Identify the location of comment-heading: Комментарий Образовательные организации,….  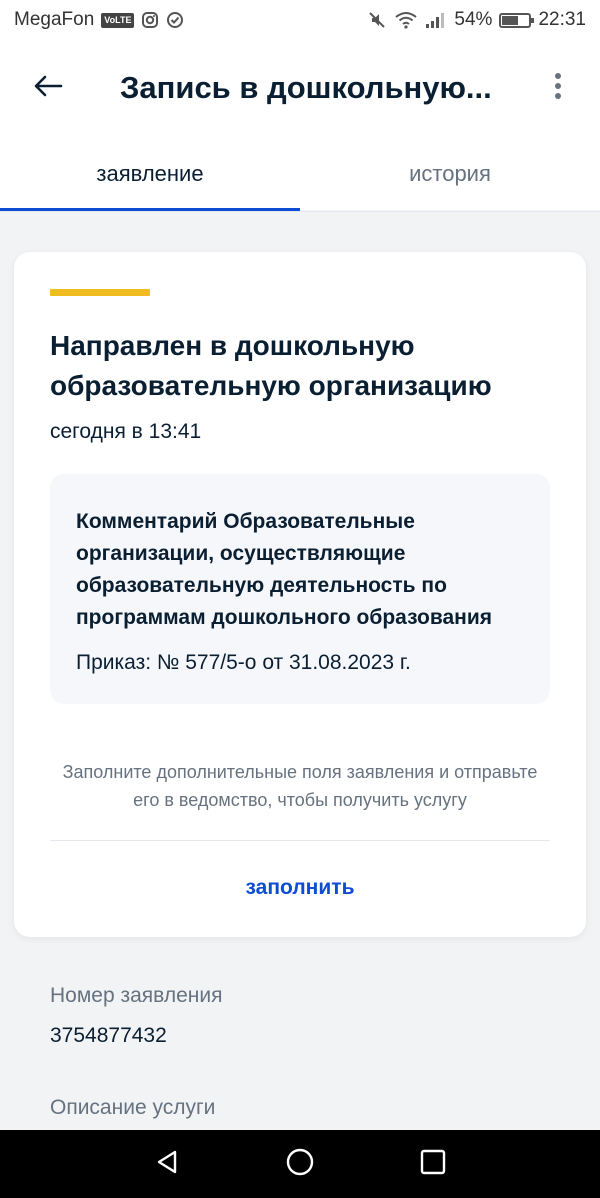
(284, 569).